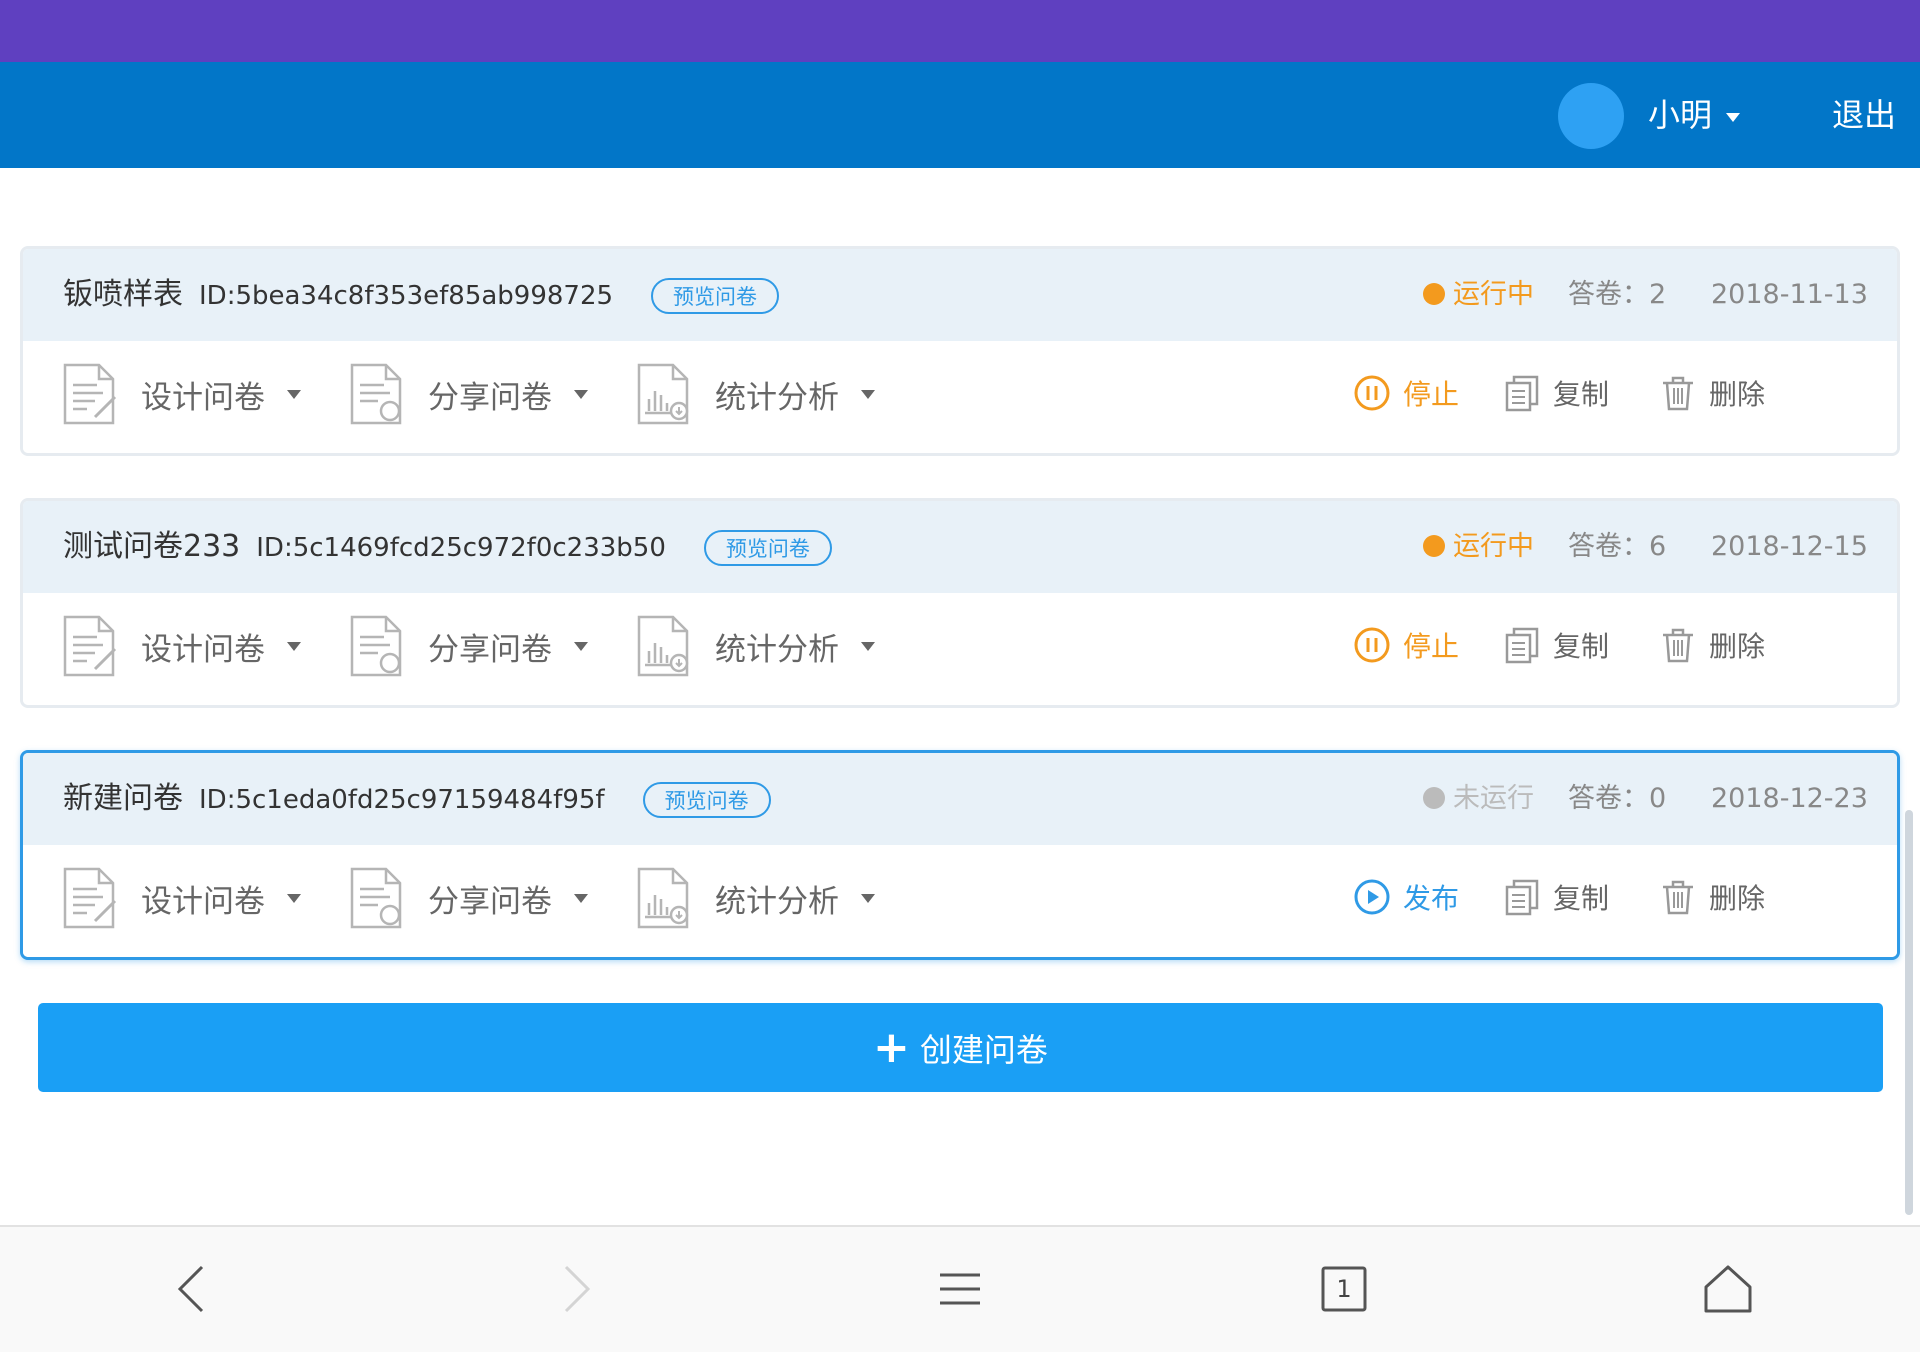  What do you see at coordinates (1617, 546) in the screenshot?
I see `answer-count: 答卷：6` at bounding box center [1617, 546].